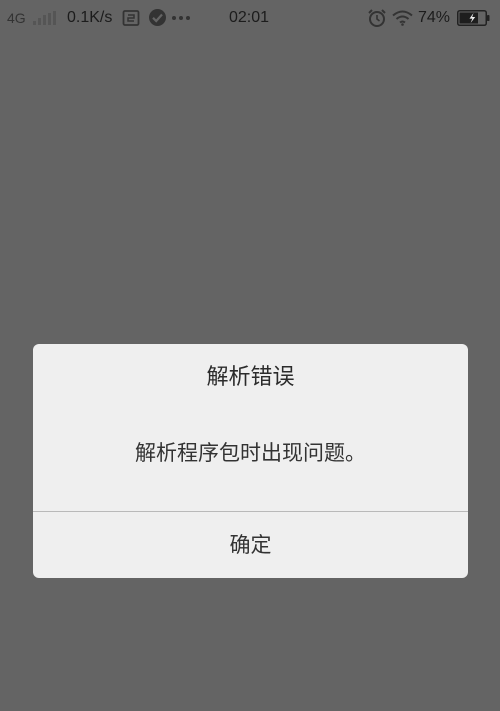 Image resolution: width=500 pixels, height=711 pixels. What do you see at coordinates (181, 18) in the screenshot?
I see `more-icon` at bounding box center [181, 18].